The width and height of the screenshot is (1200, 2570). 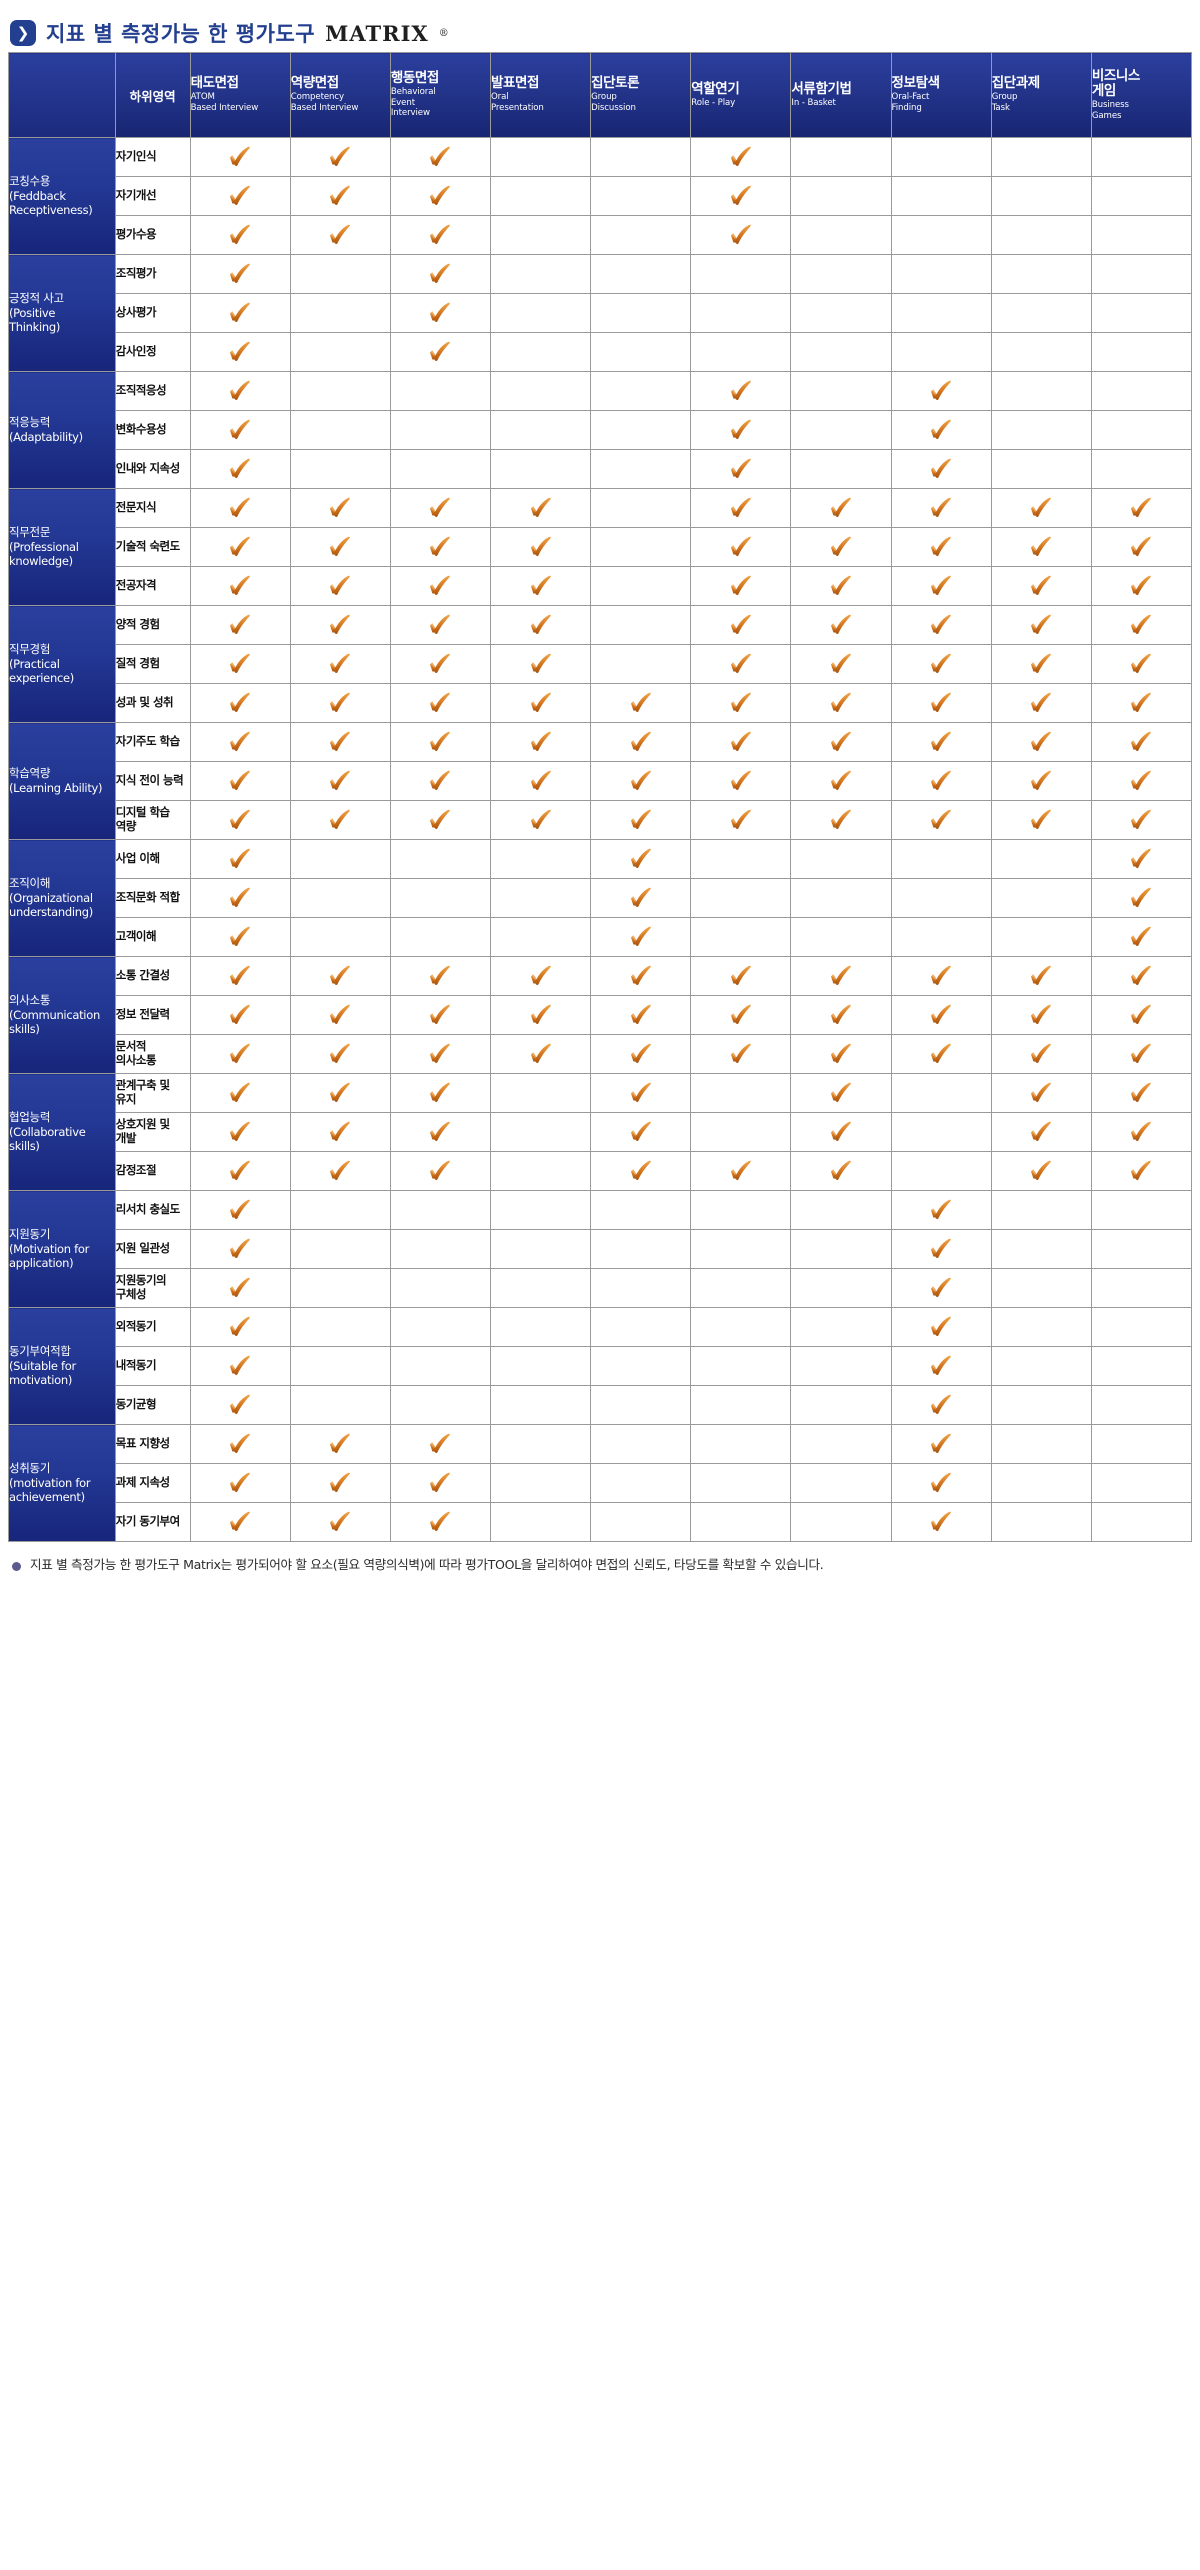 I want to click on subarea-cell: 소통 간결성, so click(x=152, y=976).